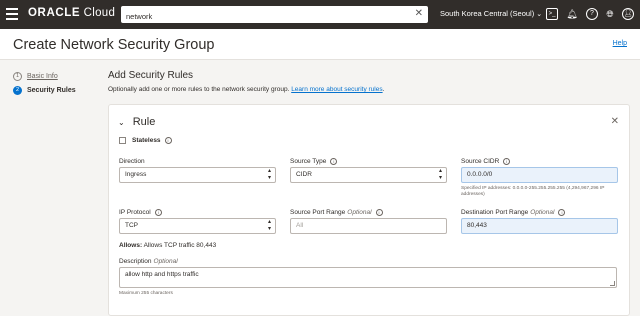 This screenshot has width=640, height=316. I want to click on stateless-option: Stateless i, so click(145, 140).